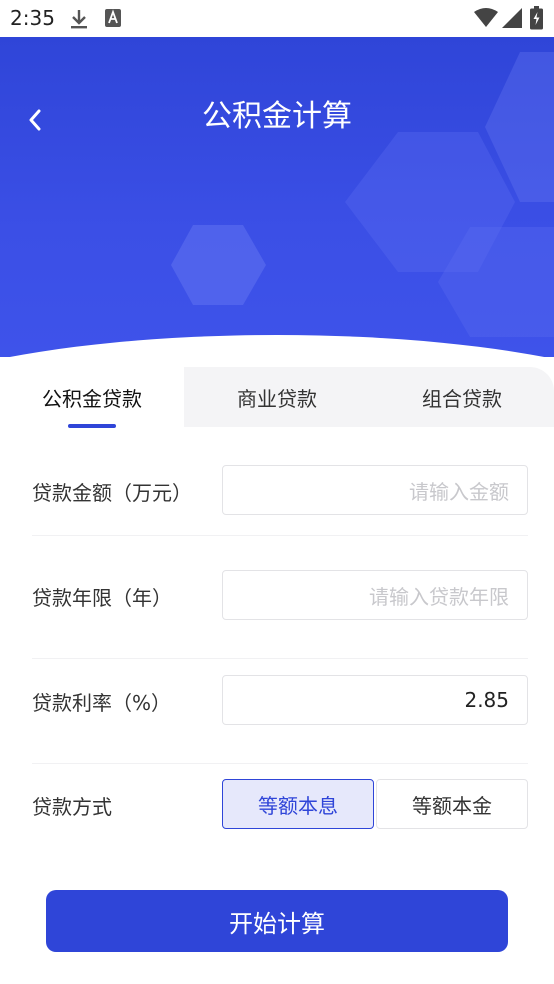 This screenshot has width=554, height=984. Describe the element at coordinates (536, 20) in the screenshot. I see `battery-icon` at that location.